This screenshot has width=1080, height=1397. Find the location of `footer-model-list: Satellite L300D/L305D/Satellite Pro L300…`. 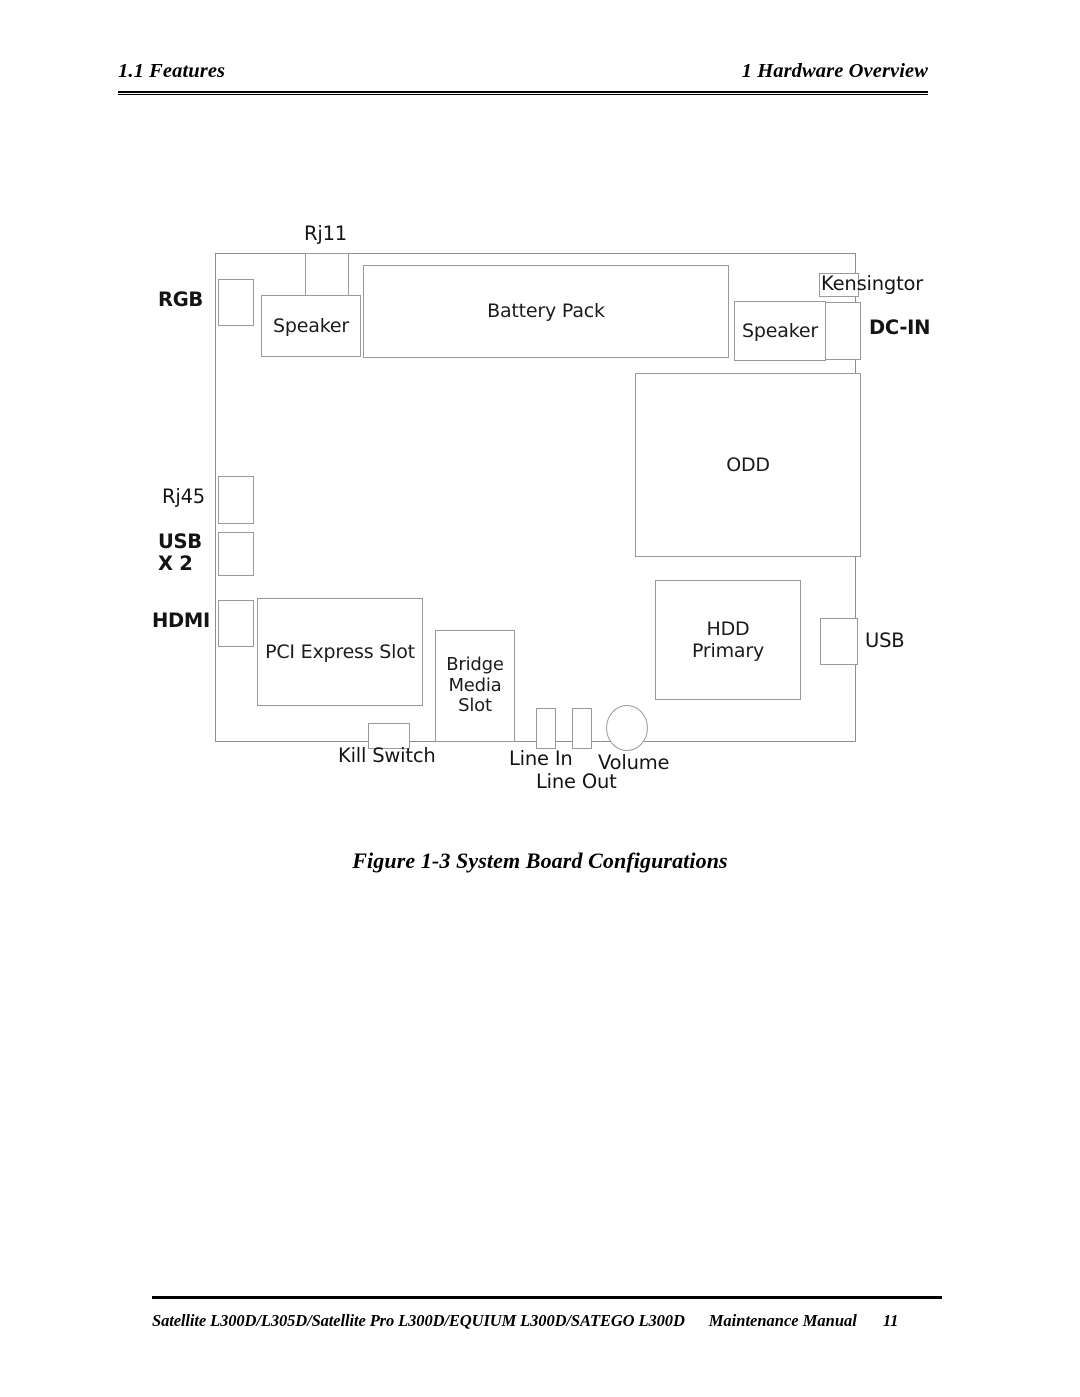

footer-model-list: Satellite L300D/L305D/Satellite Pro L300… is located at coordinates (418, 1320).